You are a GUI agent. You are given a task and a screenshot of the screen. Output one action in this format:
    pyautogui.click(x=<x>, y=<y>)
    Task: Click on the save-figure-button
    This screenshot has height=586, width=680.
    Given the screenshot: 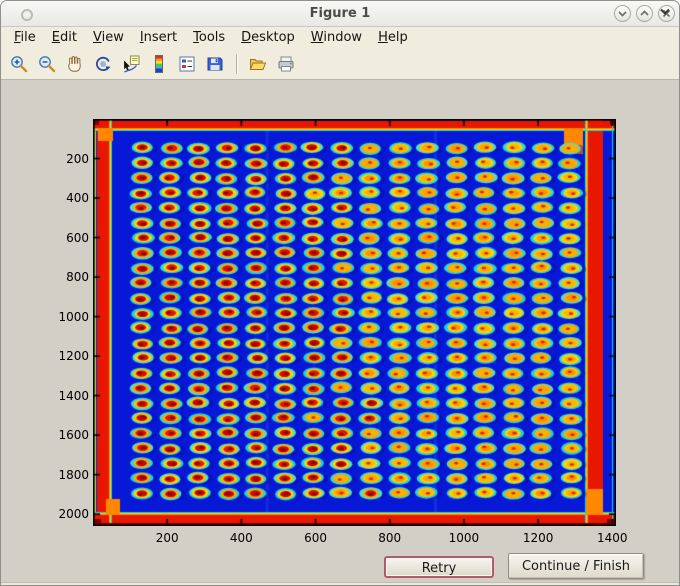 What is the action you would take?
    pyautogui.click(x=215, y=64)
    